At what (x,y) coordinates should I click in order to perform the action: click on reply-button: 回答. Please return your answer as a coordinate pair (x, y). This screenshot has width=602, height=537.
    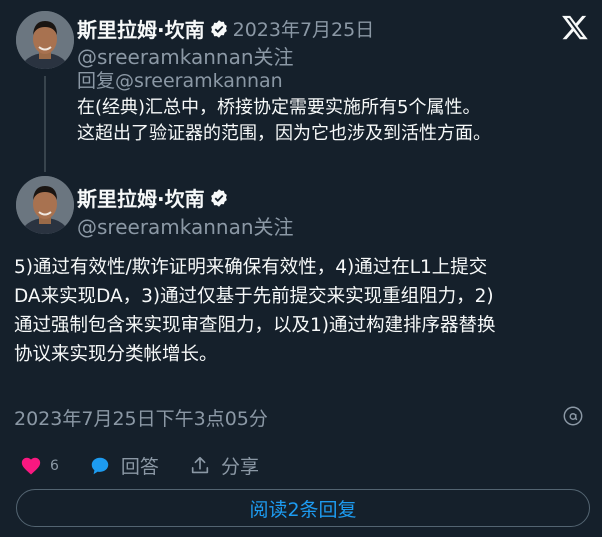
    Looking at the image, I should click on (124, 465).